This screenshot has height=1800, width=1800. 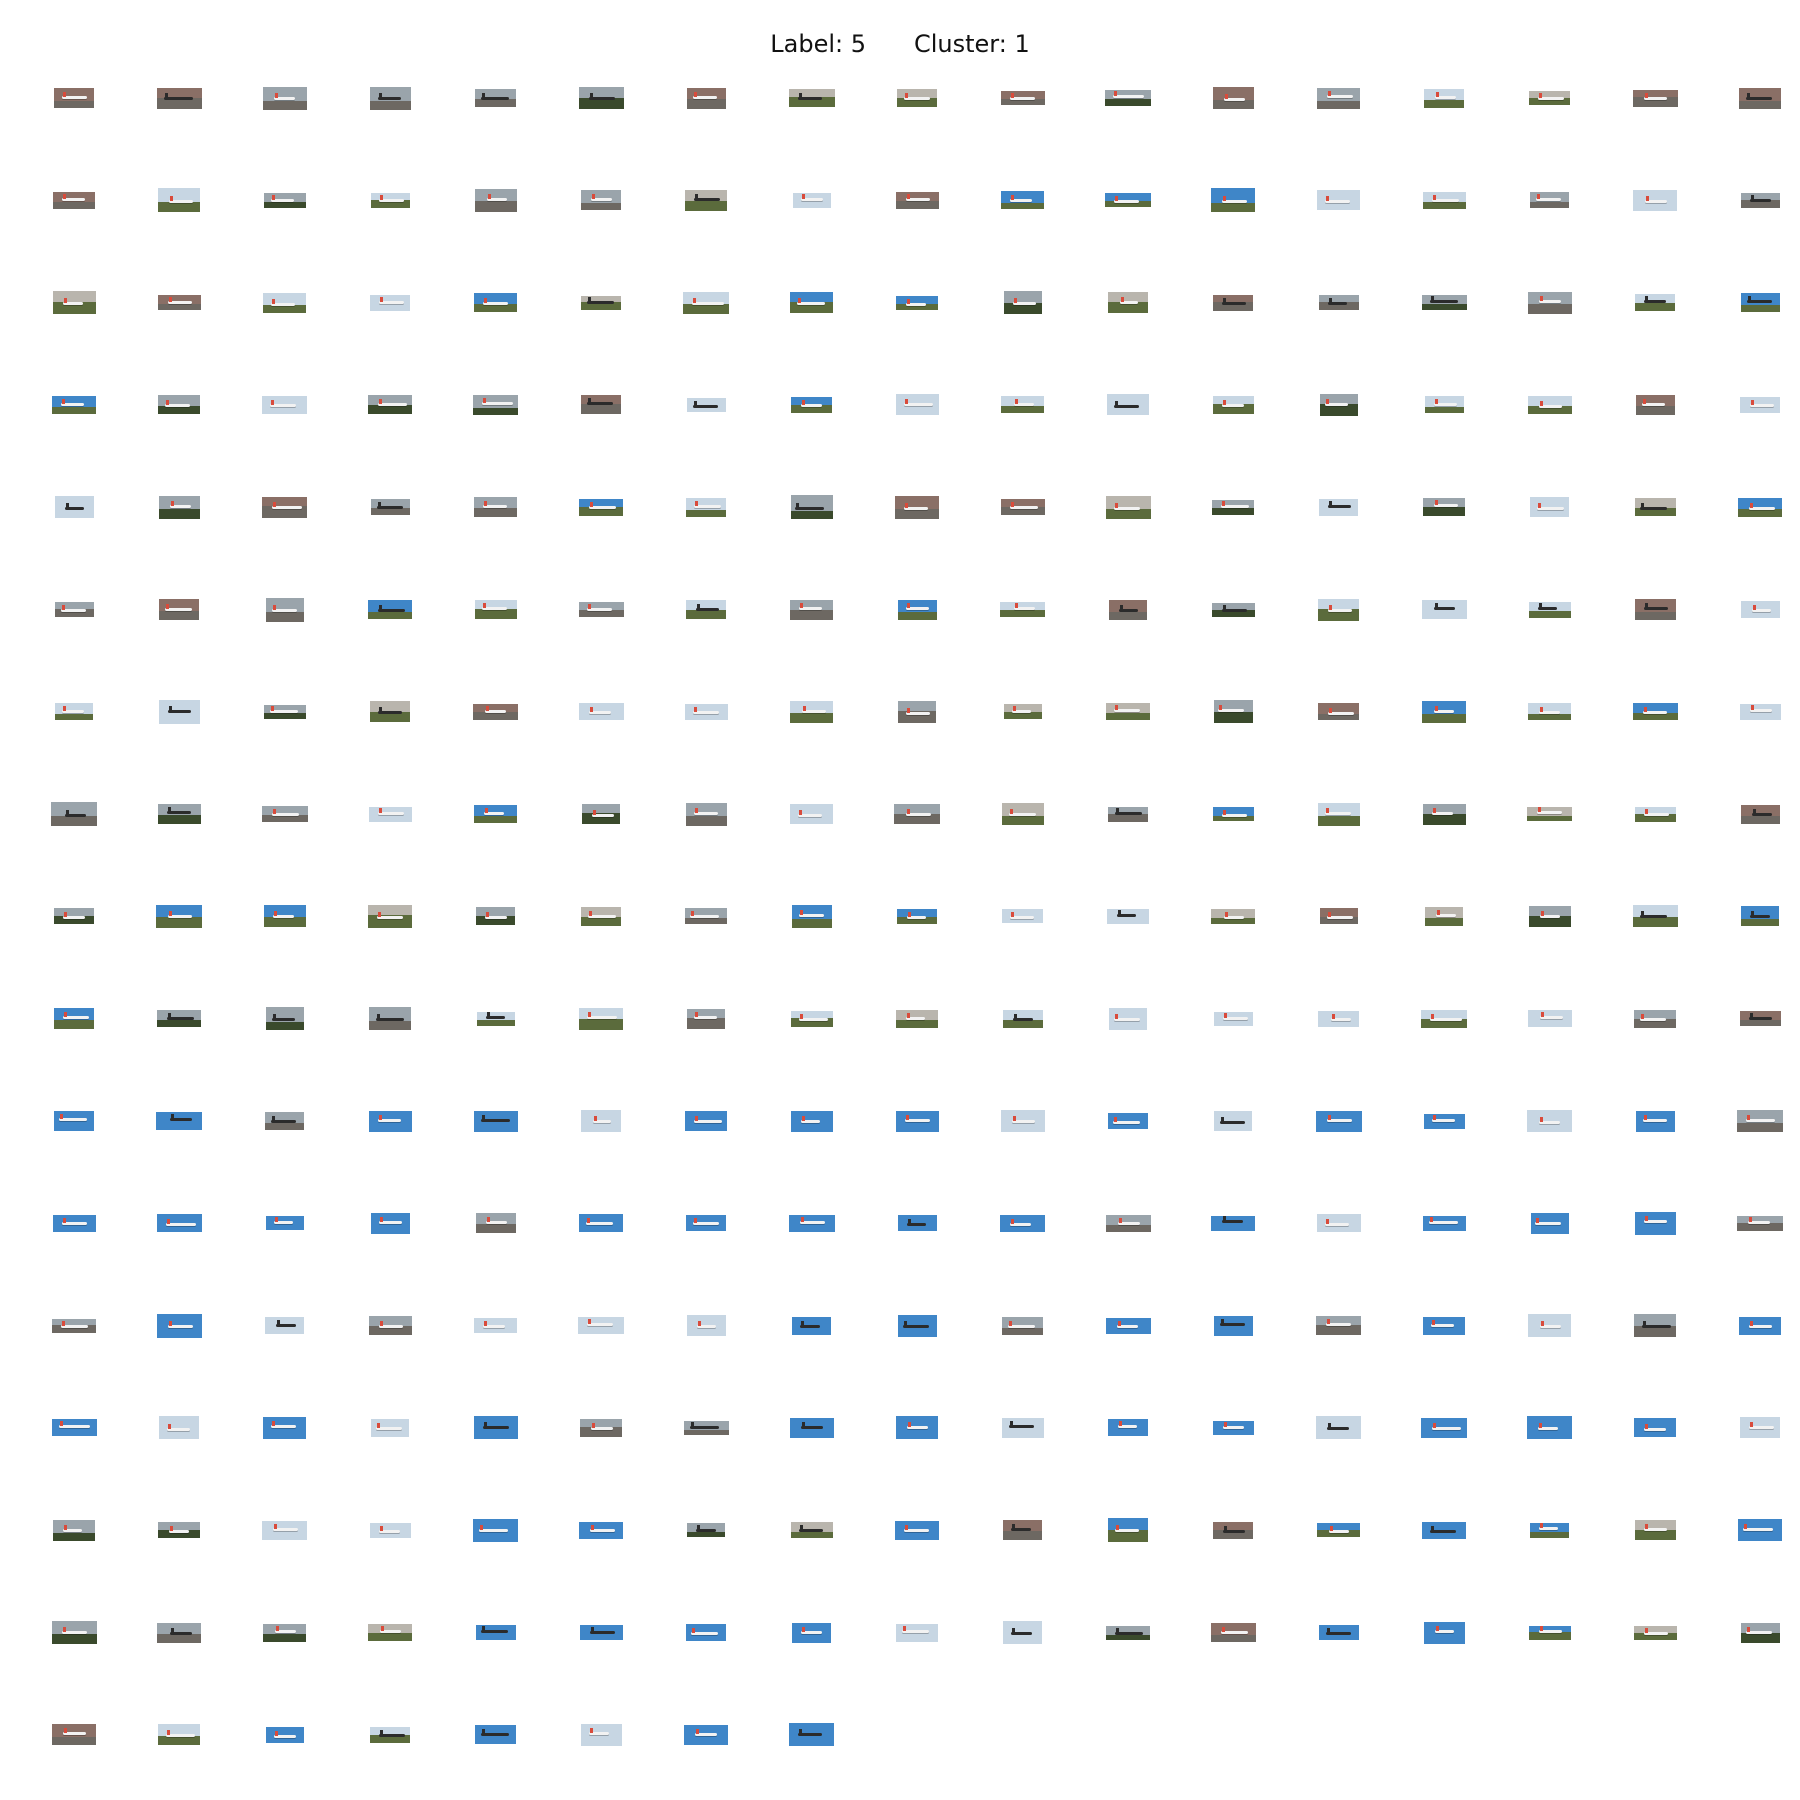 I want to click on thumbnail-sky, so click(x=285, y=501).